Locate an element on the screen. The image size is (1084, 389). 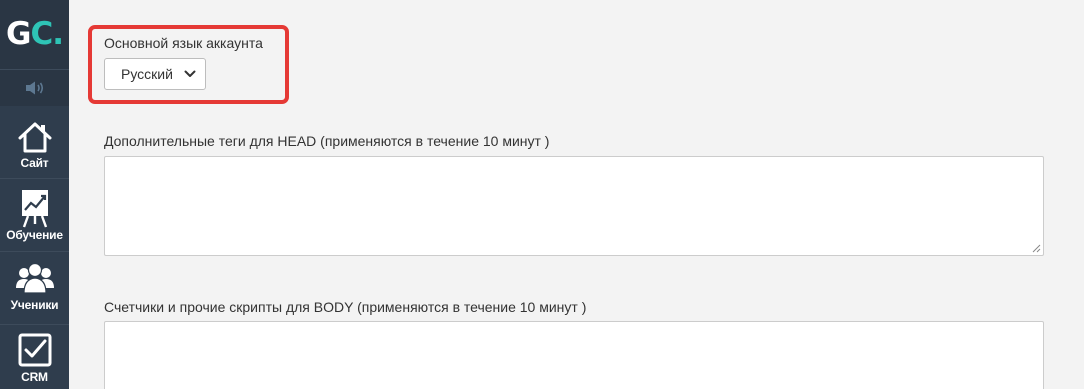
sidebar: GC. Сайт Обучение Ученики CRM is located at coordinates (34, 194).